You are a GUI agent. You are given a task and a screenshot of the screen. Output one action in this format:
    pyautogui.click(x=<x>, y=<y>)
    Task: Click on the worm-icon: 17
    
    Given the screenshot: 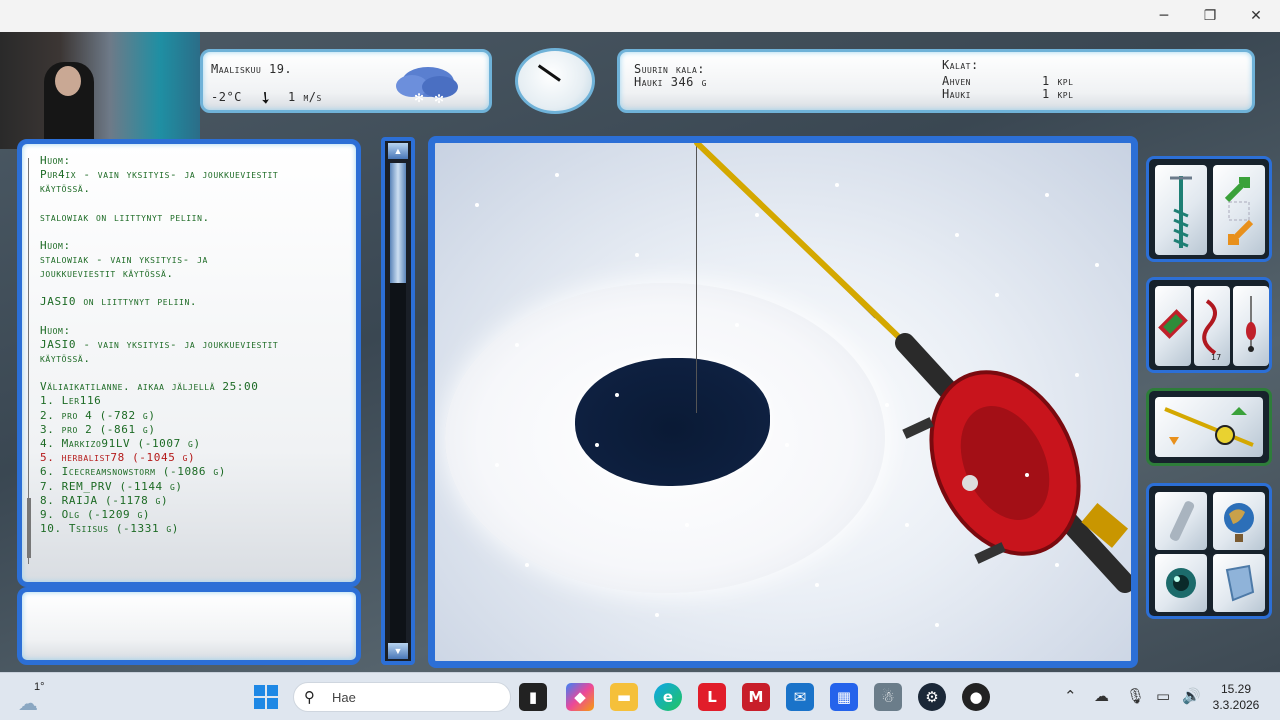 What is the action you would take?
    pyautogui.click(x=1212, y=326)
    